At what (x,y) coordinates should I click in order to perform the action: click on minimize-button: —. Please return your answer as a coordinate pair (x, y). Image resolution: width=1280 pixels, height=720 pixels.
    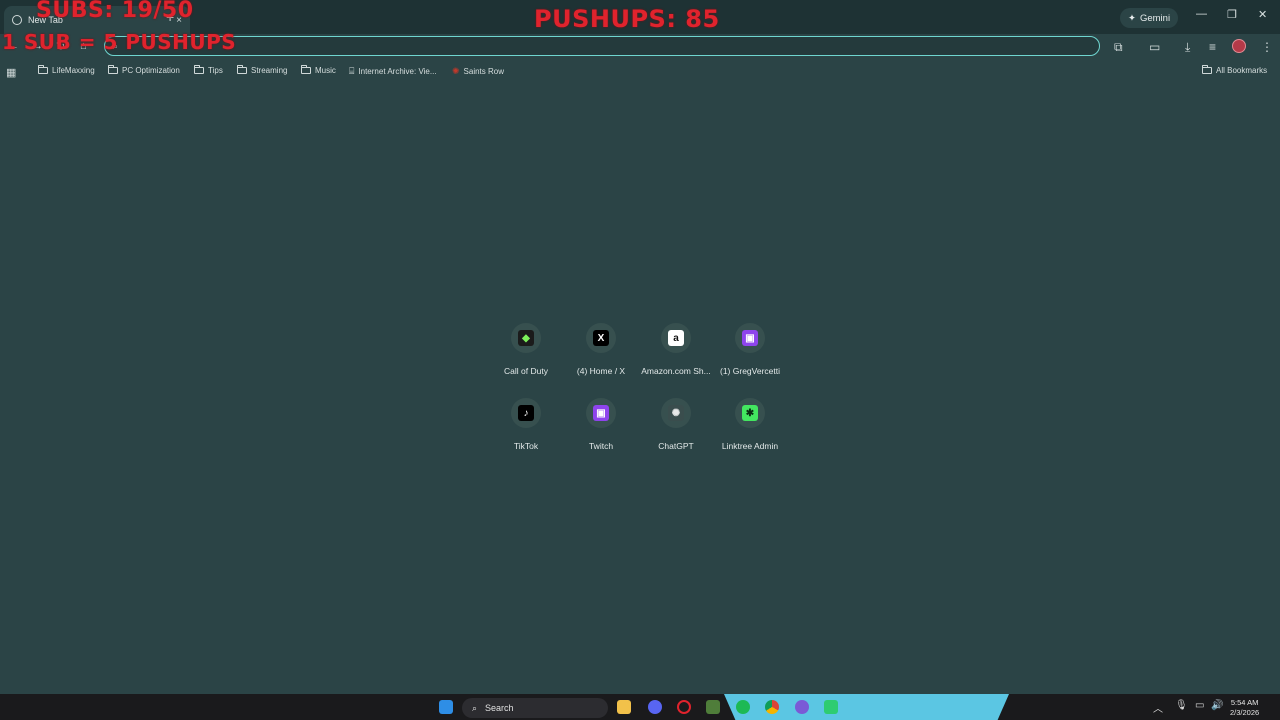
    Looking at the image, I should click on (1201, 14).